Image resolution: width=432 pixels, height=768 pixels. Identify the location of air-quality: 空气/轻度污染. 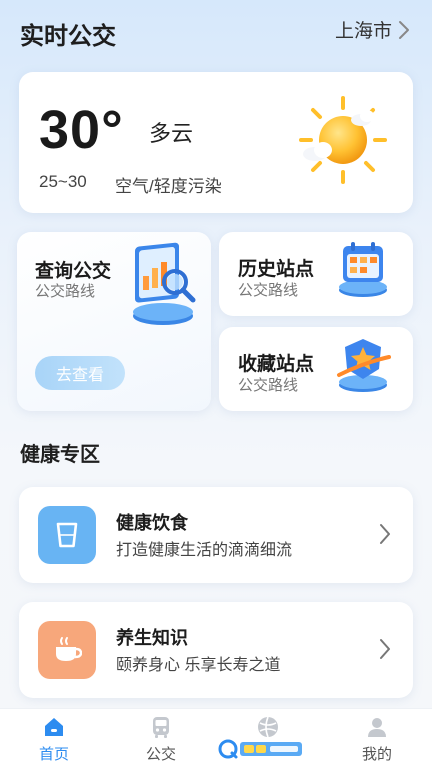
(168, 186).